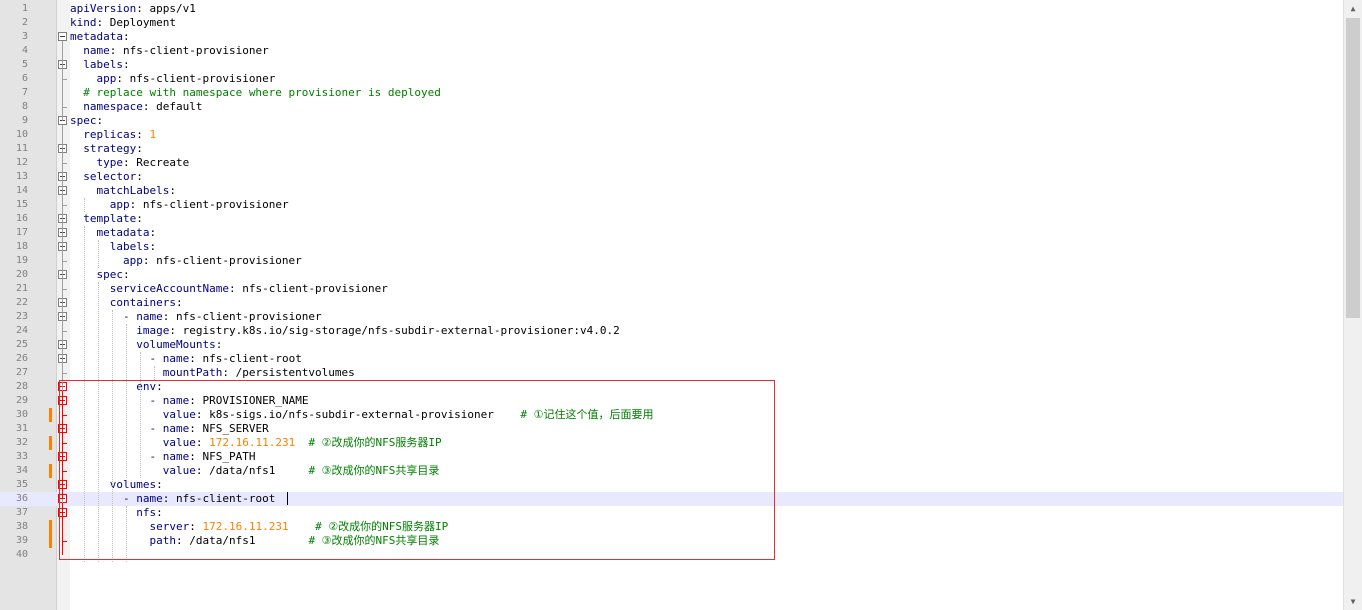  Describe the element at coordinates (21, 344) in the screenshot. I see `line-number: 25` at that location.